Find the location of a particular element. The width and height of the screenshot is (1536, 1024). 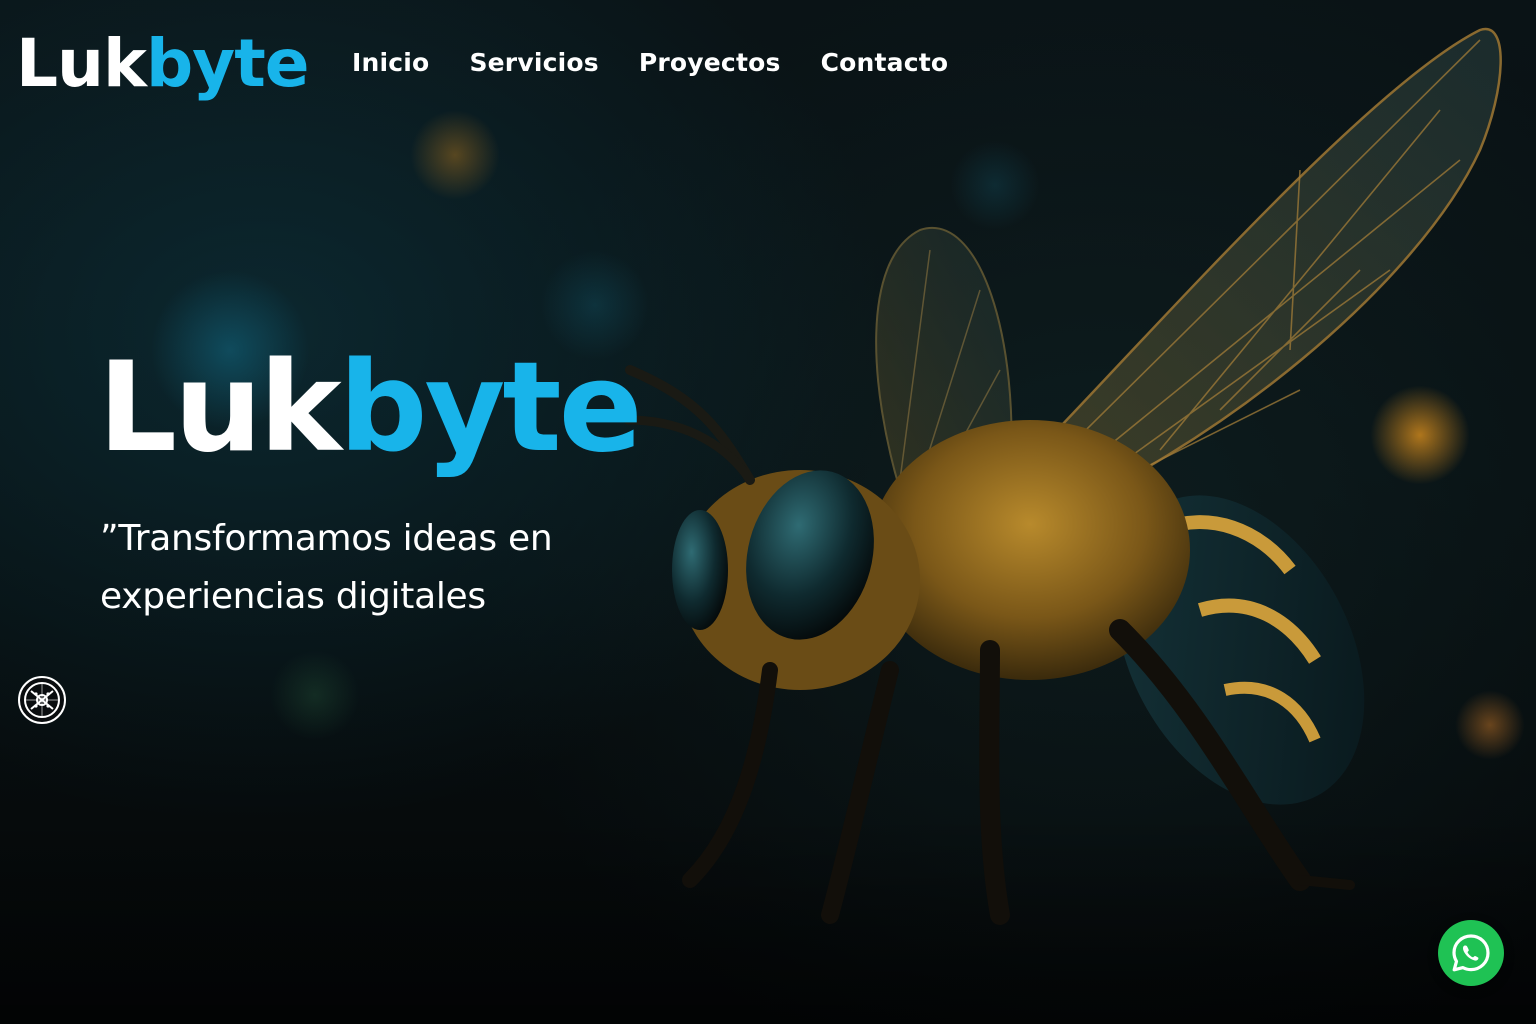

accessibility-button is located at coordinates (42, 700).